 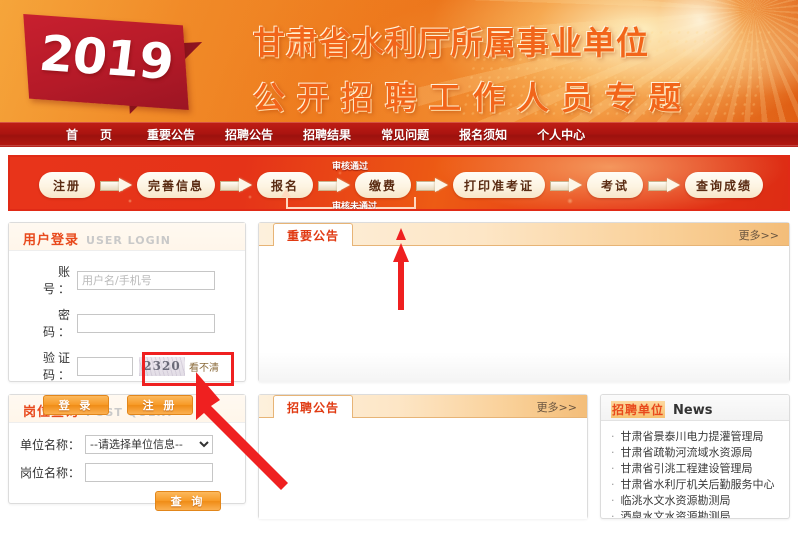 What do you see at coordinates (313, 234) in the screenshot?
I see `tab-important-announcement: 重要公告` at bounding box center [313, 234].